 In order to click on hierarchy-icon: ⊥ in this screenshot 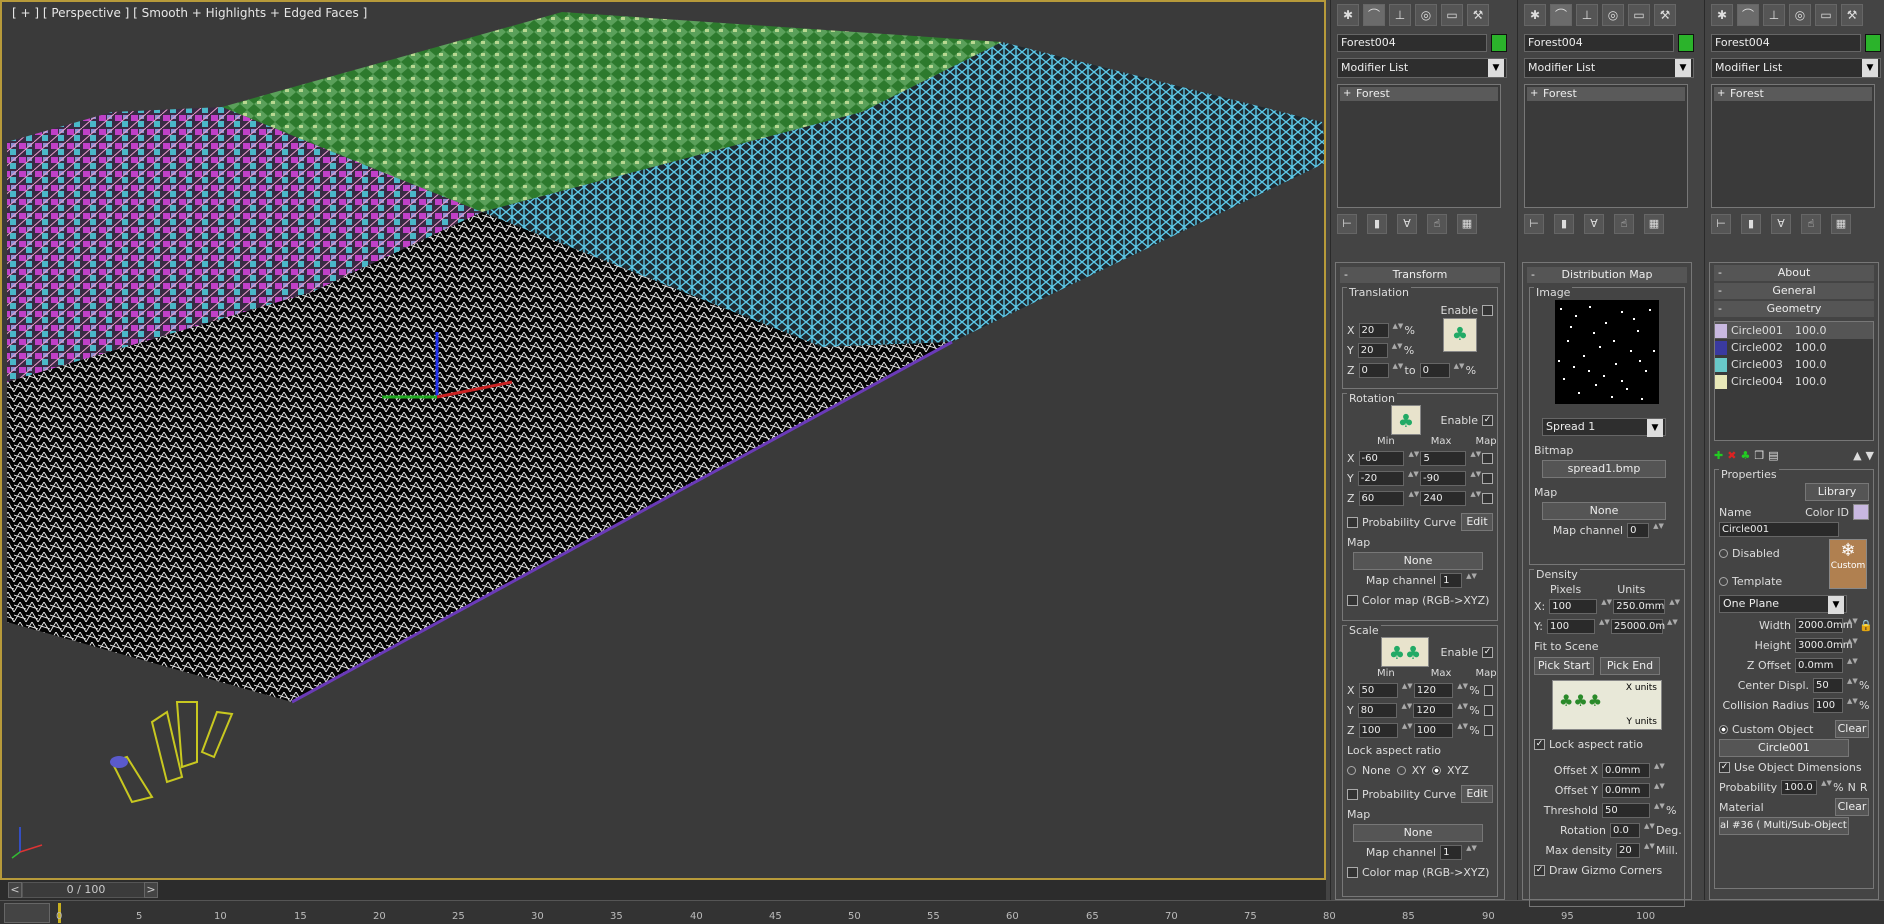, I will do `click(1587, 15)`.